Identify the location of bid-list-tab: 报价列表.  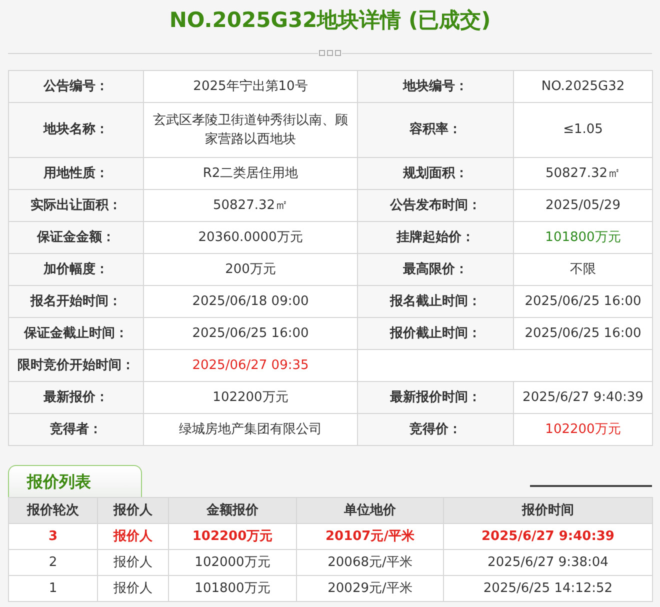
(75, 481).